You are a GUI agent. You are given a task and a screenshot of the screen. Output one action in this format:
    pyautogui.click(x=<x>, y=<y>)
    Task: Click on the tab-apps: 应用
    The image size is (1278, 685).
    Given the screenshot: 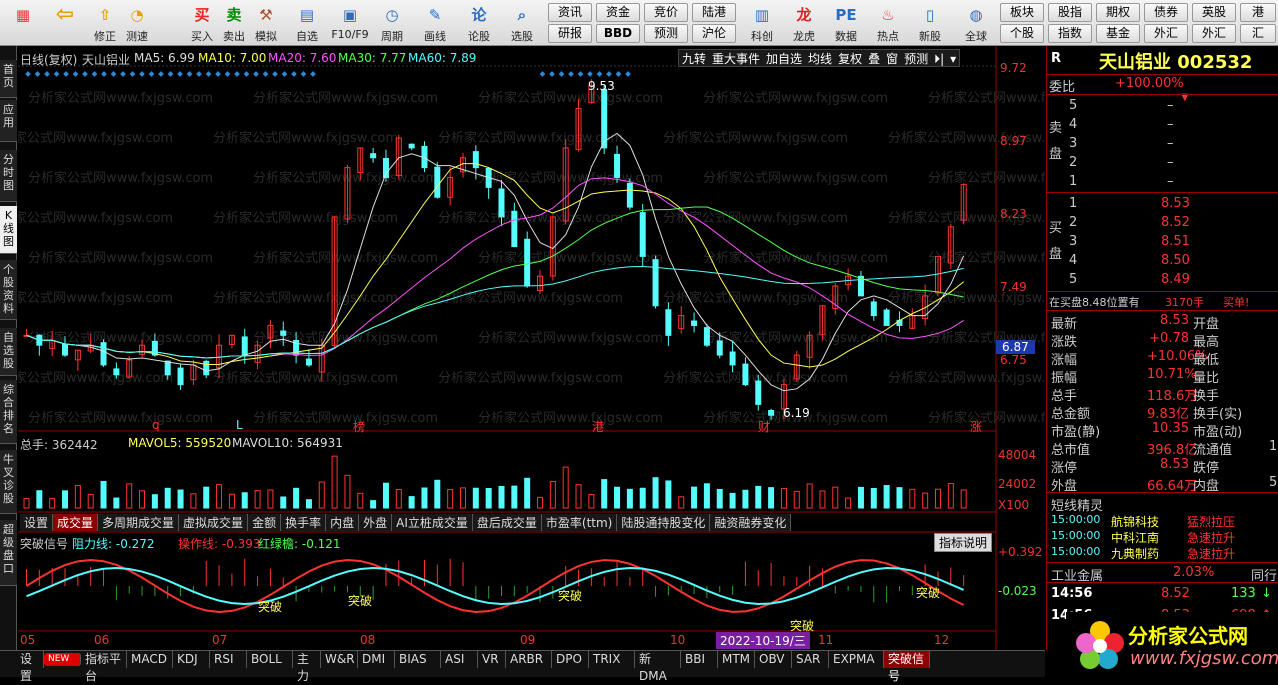 What is the action you would take?
    pyautogui.click(x=8, y=121)
    